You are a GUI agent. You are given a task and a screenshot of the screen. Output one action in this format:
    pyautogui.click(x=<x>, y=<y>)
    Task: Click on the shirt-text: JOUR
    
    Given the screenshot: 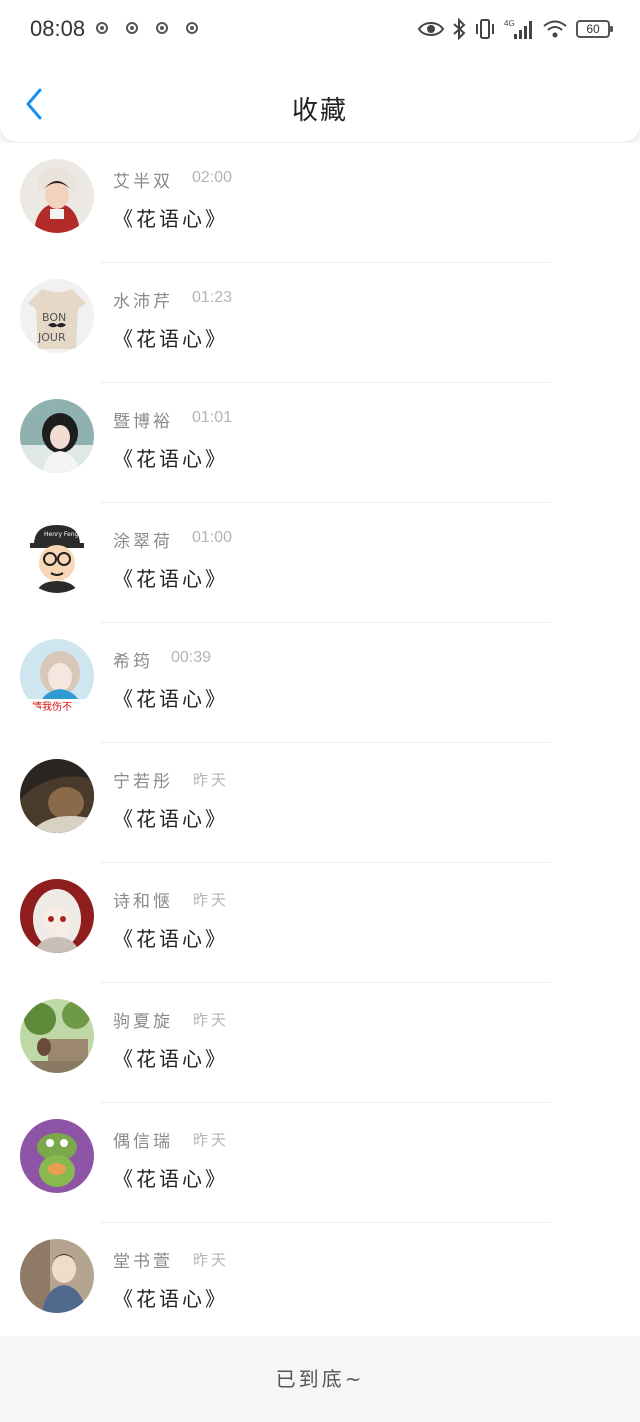 What is the action you would take?
    pyautogui.click(x=51, y=337)
    